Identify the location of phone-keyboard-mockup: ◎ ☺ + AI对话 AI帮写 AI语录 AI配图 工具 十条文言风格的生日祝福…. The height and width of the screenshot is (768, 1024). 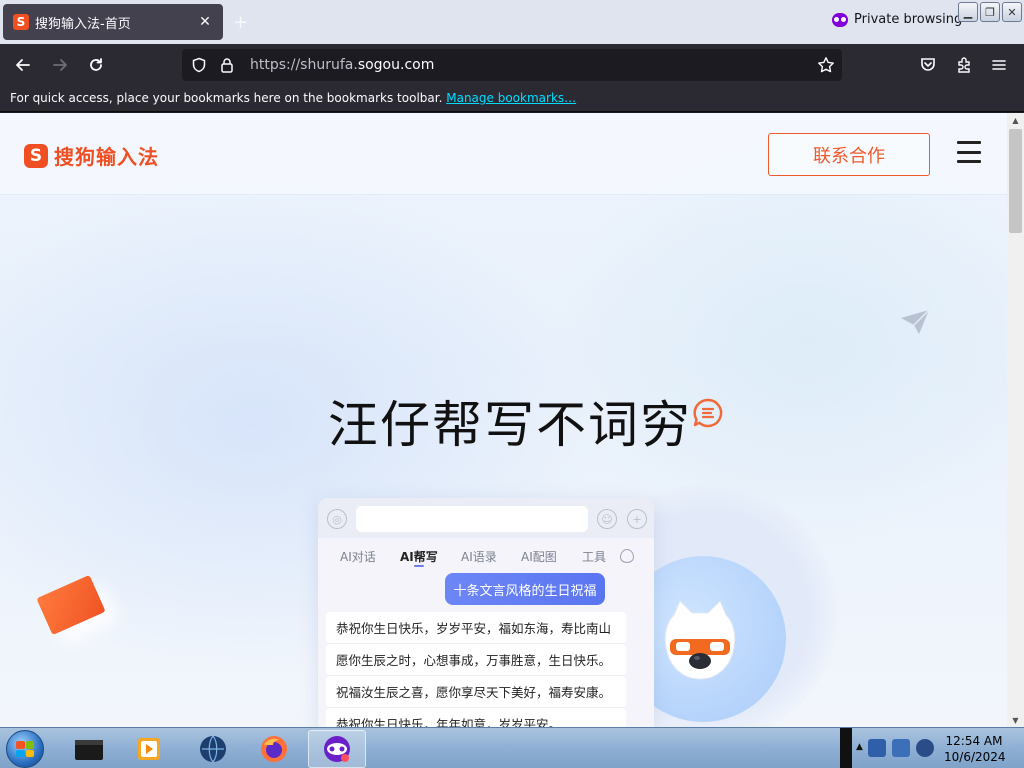
(486, 612).